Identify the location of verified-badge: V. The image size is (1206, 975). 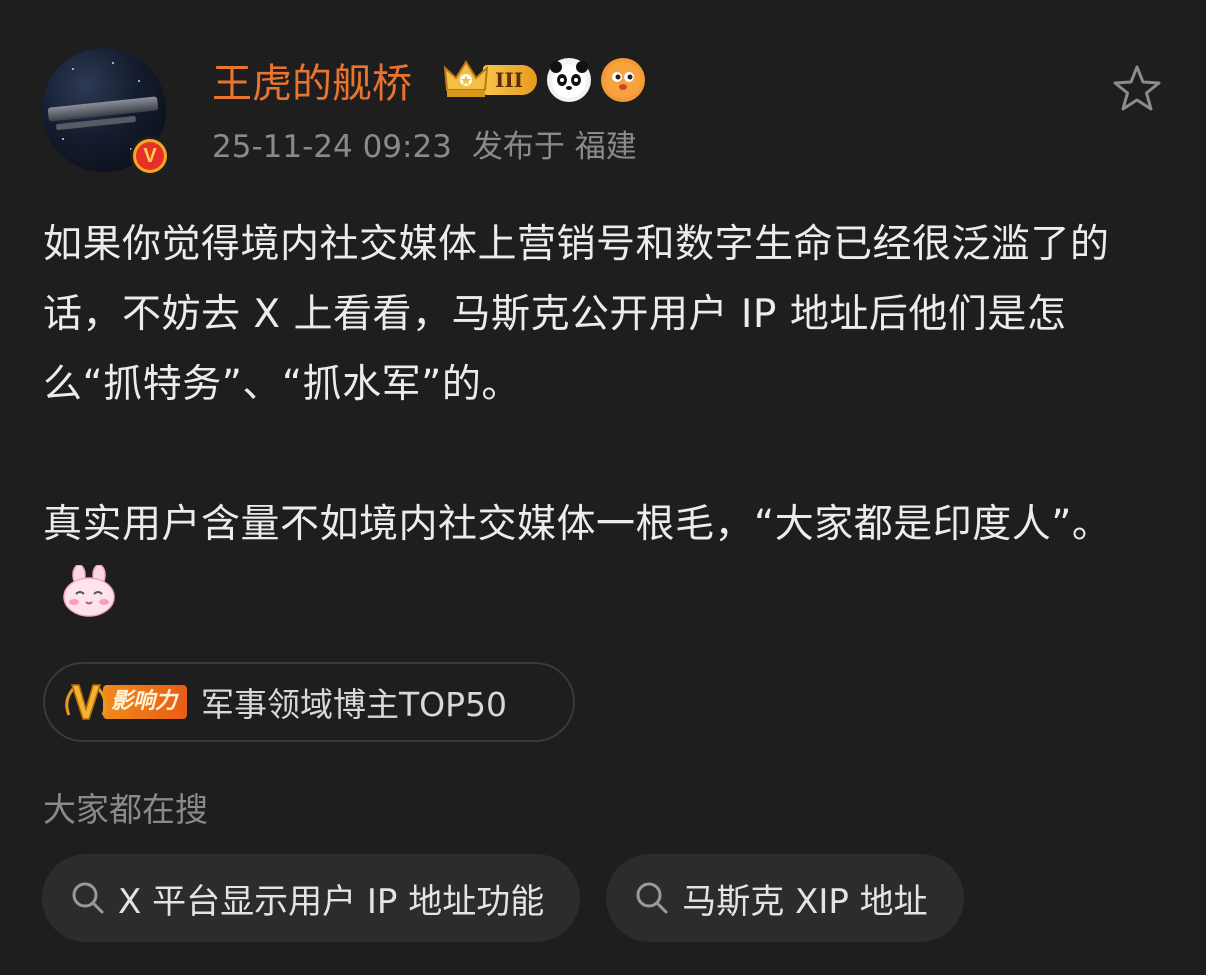
(150, 156).